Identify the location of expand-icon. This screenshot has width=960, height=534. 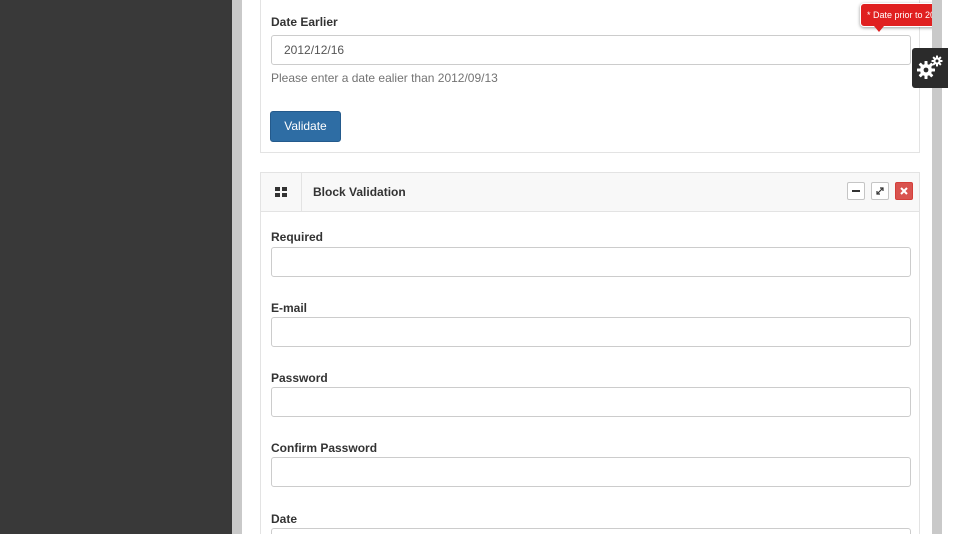
(880, 191).